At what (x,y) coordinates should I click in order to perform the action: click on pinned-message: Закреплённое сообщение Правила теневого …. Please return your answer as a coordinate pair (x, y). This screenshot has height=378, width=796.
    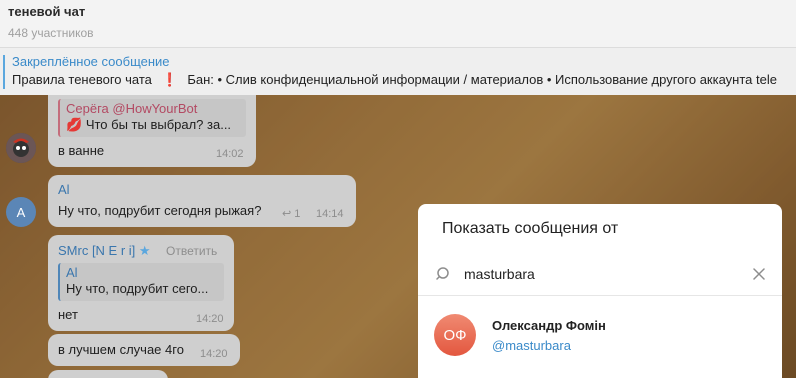
    Looking at the image, I should click on (398, 71).